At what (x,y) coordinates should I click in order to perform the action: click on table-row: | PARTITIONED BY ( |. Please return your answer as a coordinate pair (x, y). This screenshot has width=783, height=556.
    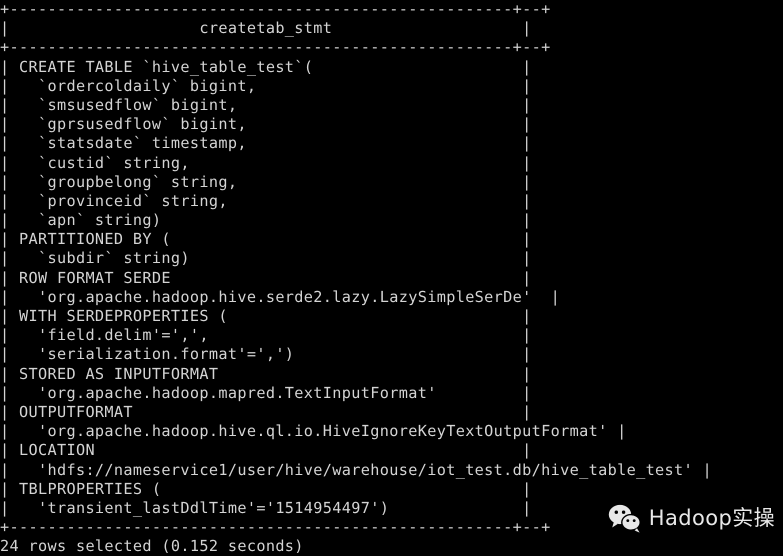
    Looking at the image, I should click on (266, 239).